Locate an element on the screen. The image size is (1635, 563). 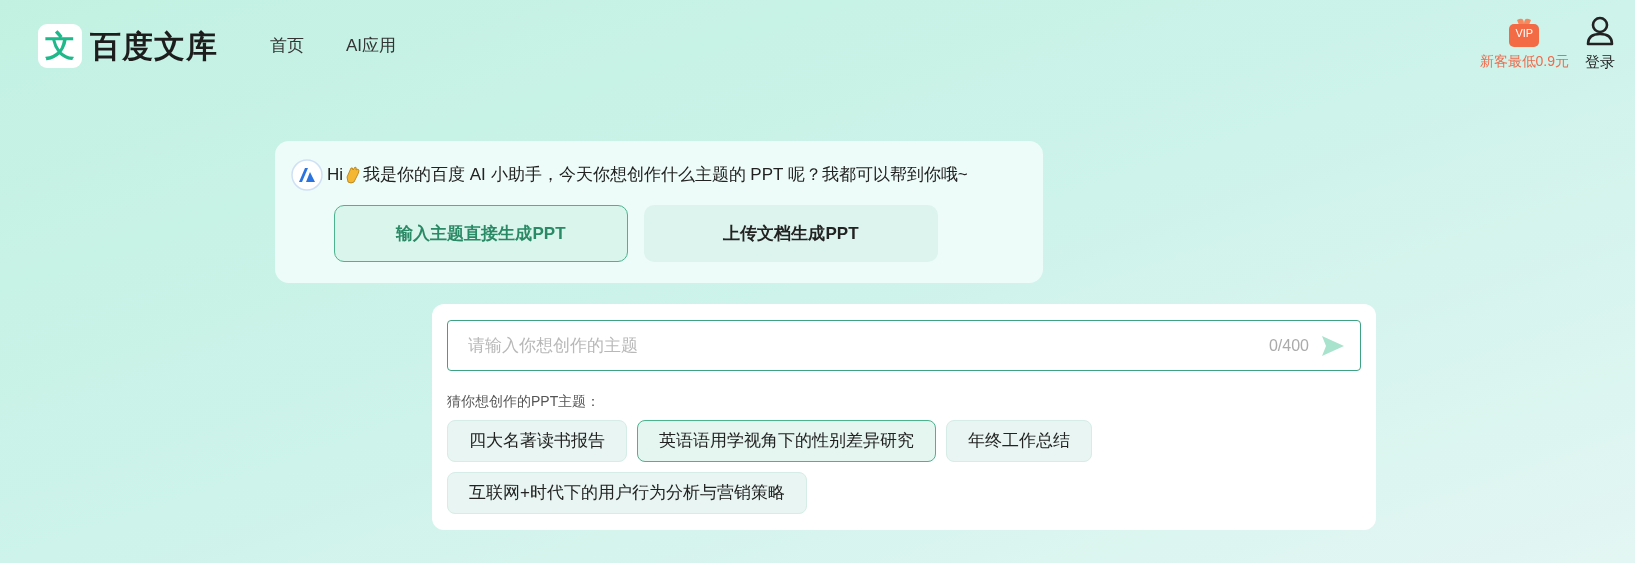
nav-link: AI应用 is located at coordinates (371, 46).